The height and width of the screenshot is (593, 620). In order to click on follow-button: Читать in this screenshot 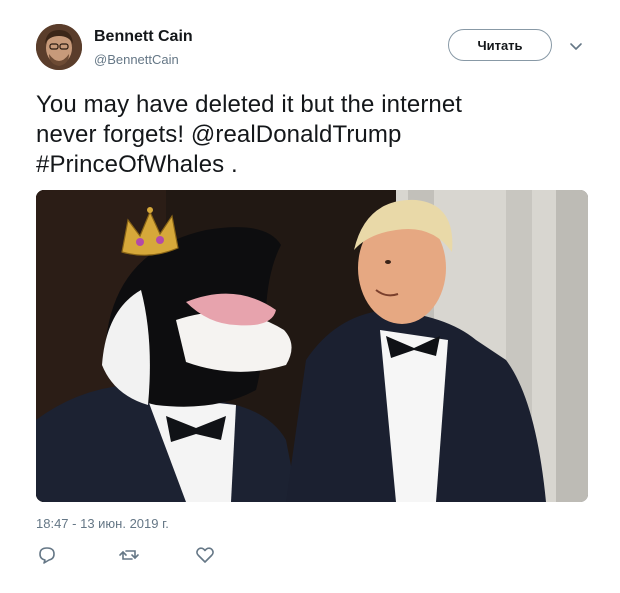, I will do `click(500, 45)`.